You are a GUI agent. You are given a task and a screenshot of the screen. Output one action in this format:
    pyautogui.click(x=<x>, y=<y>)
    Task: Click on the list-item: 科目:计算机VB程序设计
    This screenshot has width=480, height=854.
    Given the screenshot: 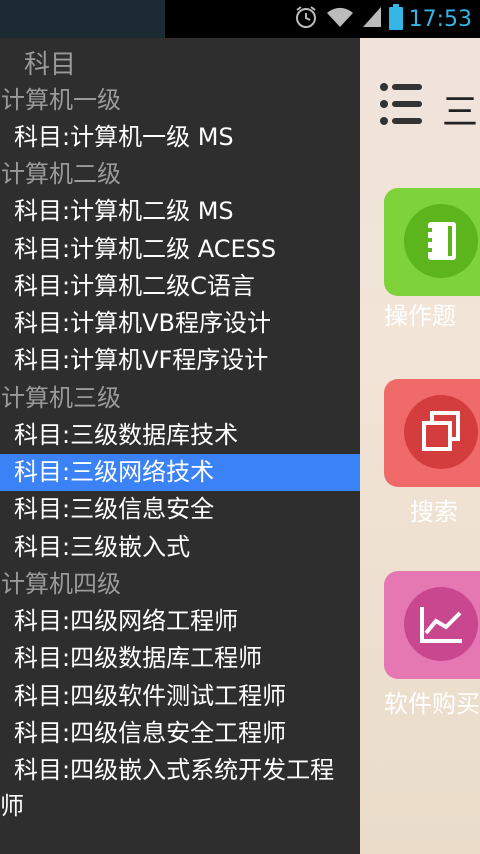 What is the action you would take?
    pyautogui.click(x=180, y=323)
    